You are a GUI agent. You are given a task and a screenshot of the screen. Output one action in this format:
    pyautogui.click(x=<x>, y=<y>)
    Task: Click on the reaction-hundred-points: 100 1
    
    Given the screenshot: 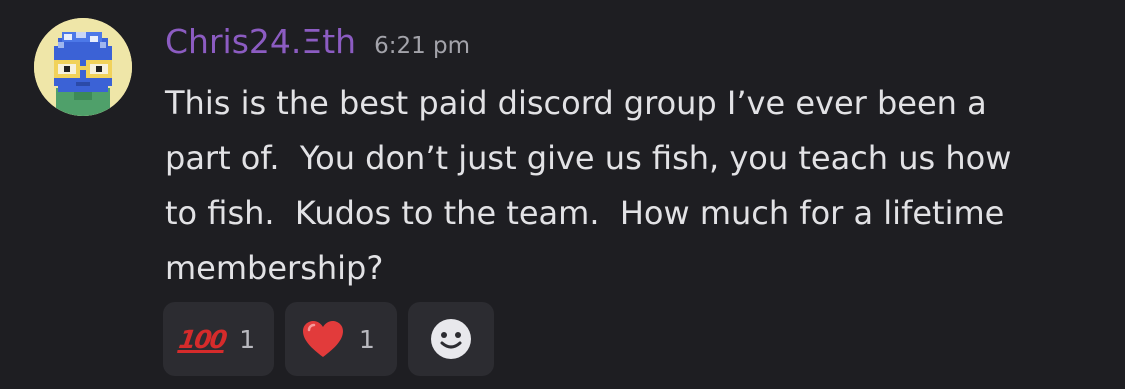 What is the action you would take?
    pyautogui.click(x=218, y=339)
    